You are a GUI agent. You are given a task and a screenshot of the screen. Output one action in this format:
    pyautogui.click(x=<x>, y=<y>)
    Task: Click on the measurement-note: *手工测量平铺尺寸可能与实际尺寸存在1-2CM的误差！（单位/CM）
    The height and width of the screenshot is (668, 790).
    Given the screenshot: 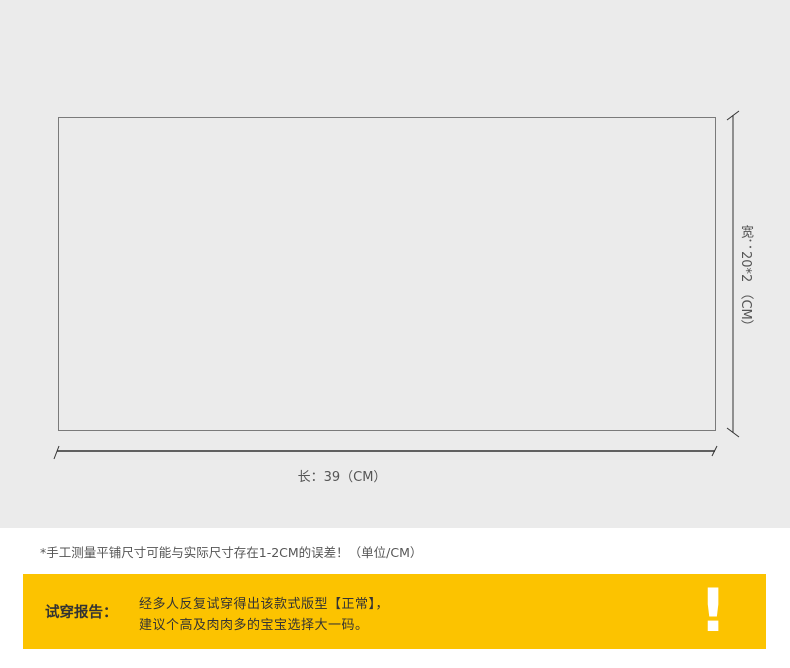 What is the action you would take?
    pyautogui.click(x=231, y=552)
    